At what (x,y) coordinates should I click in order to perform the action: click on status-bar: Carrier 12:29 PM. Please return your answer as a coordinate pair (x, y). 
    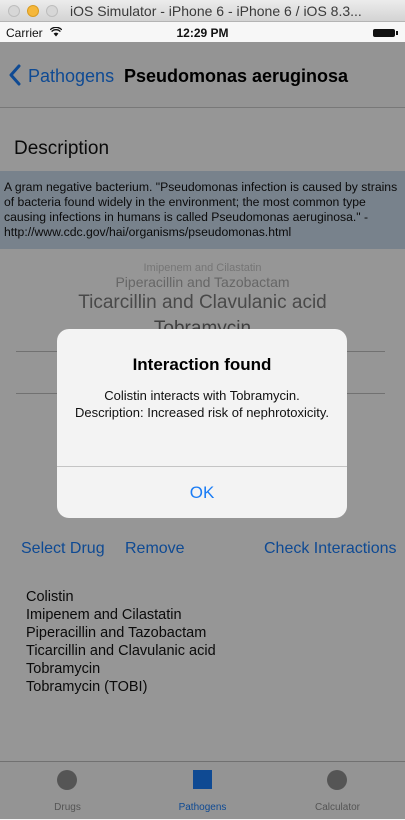
    Looking at the image, I should click on (202, 32).